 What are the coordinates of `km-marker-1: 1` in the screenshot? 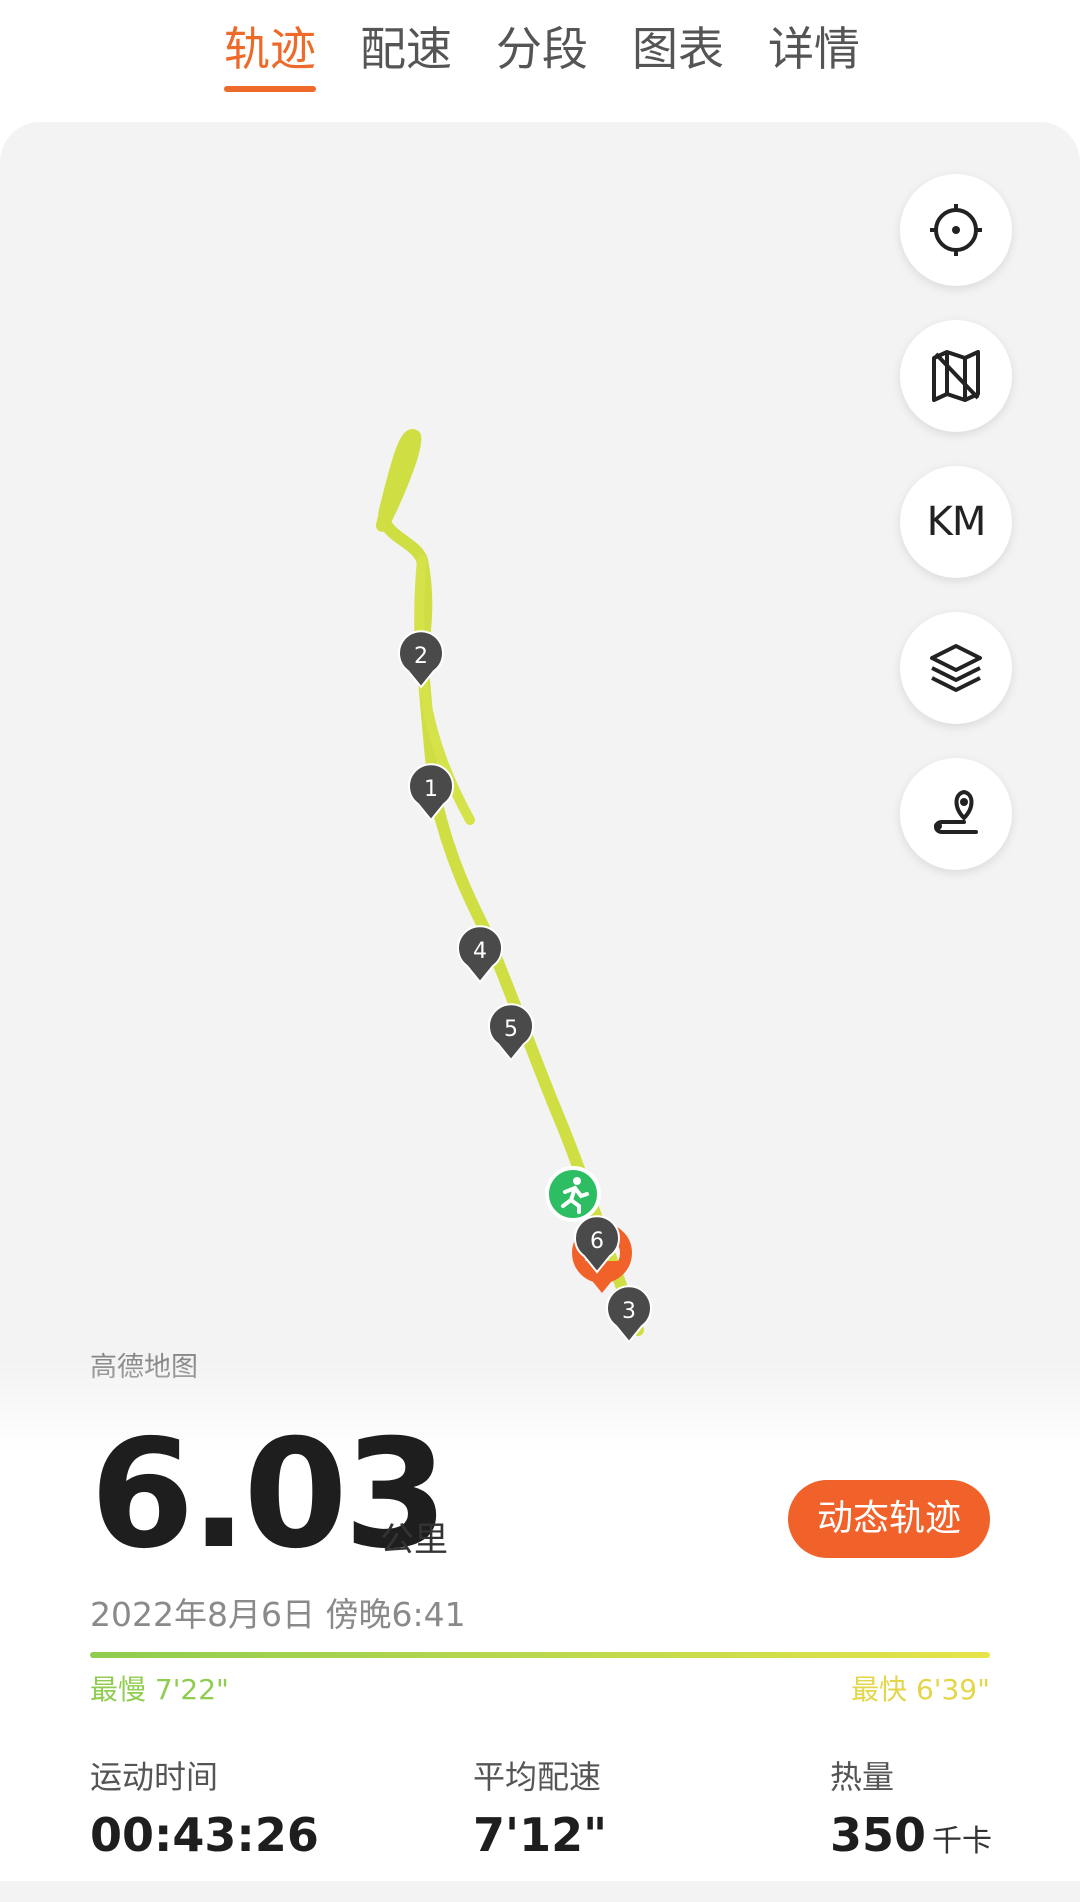 It's located at (431, 792).